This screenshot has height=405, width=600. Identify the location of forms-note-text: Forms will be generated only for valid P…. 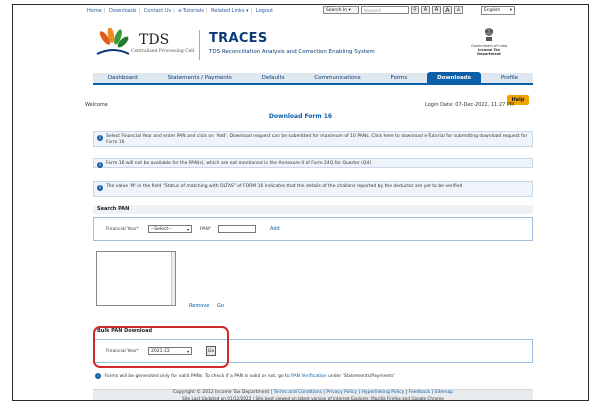
(197, 376).